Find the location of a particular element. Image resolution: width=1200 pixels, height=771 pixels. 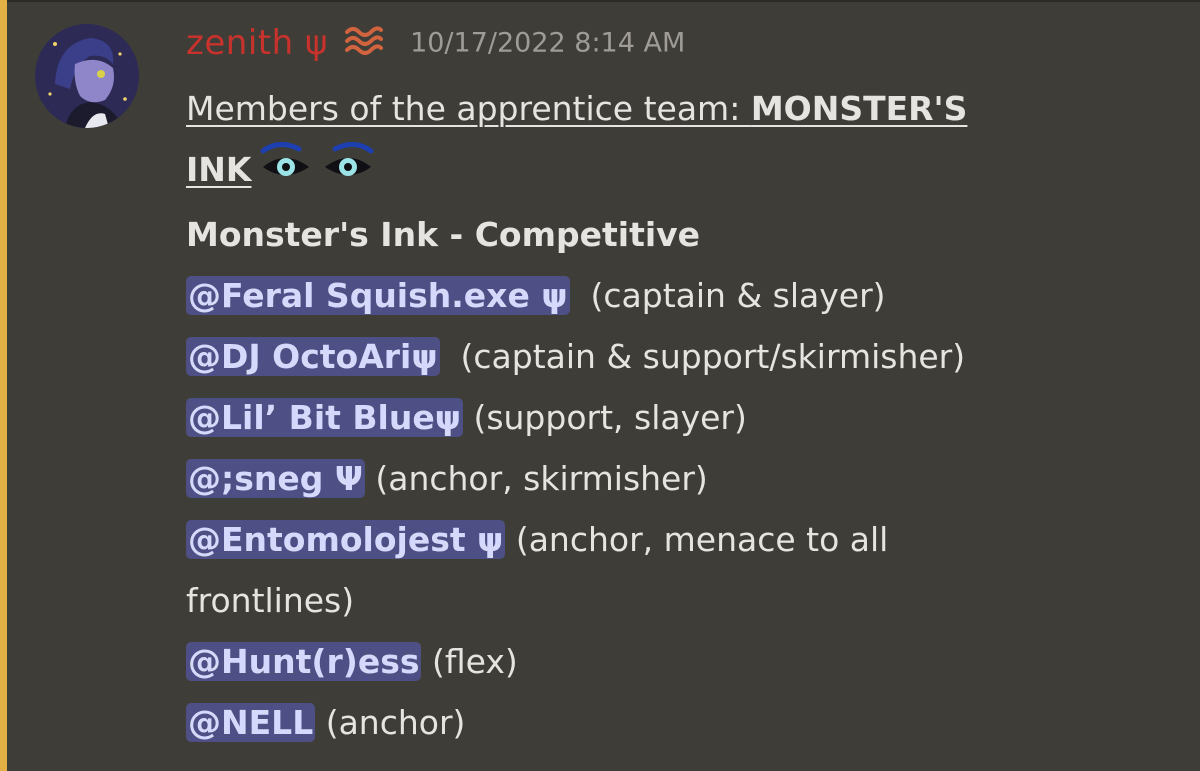

message-header: zenith ψ 10/17/2022 8:14 AM is located at coordinates (435, 47).